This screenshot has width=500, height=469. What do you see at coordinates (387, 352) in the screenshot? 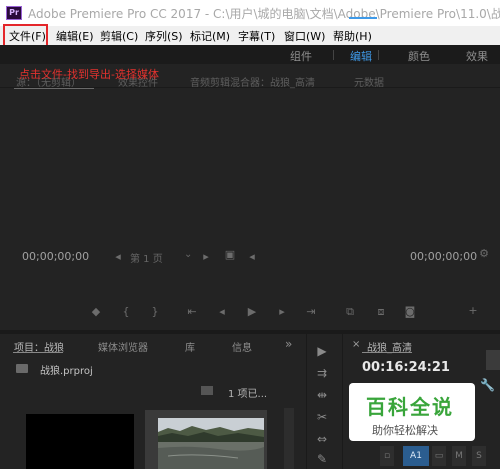
I see `sequence-tab-underline` at bounding box center [387, 352].